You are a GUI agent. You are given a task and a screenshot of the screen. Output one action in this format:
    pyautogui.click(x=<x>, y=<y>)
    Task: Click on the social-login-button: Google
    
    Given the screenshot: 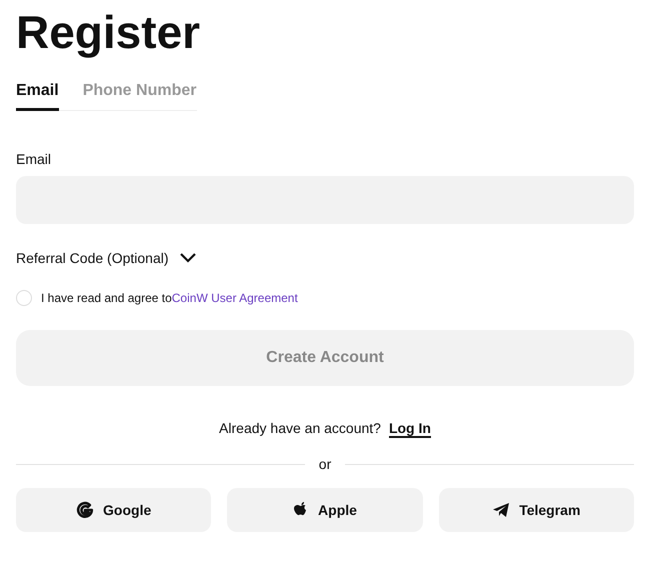 What is the action you would take?
    pyautogui.click(x=114, y=510)
    